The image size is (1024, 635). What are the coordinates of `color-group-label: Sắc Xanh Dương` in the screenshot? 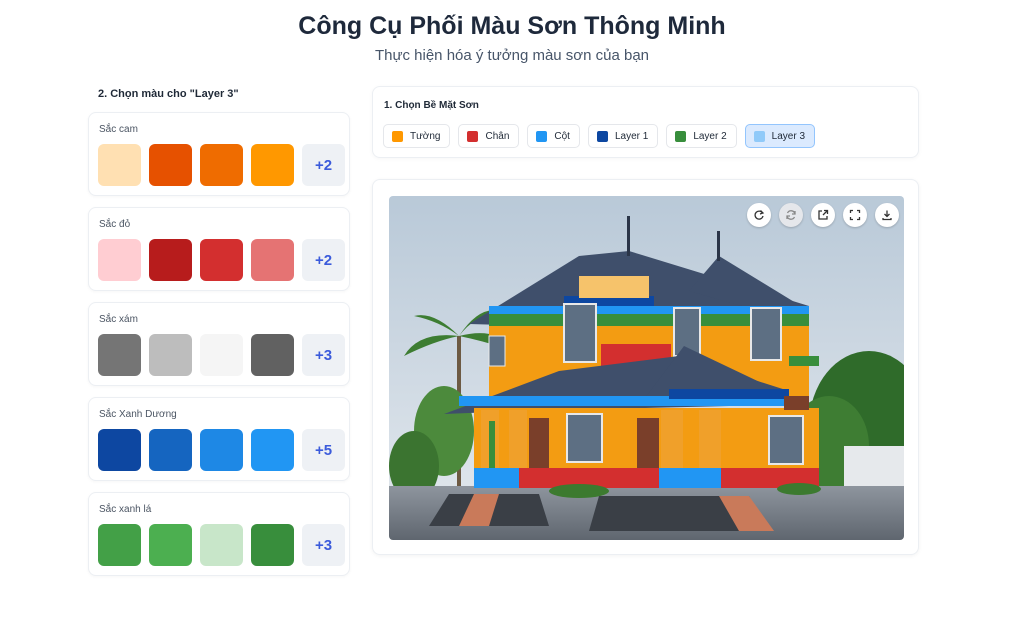 It's located at (138, 414).